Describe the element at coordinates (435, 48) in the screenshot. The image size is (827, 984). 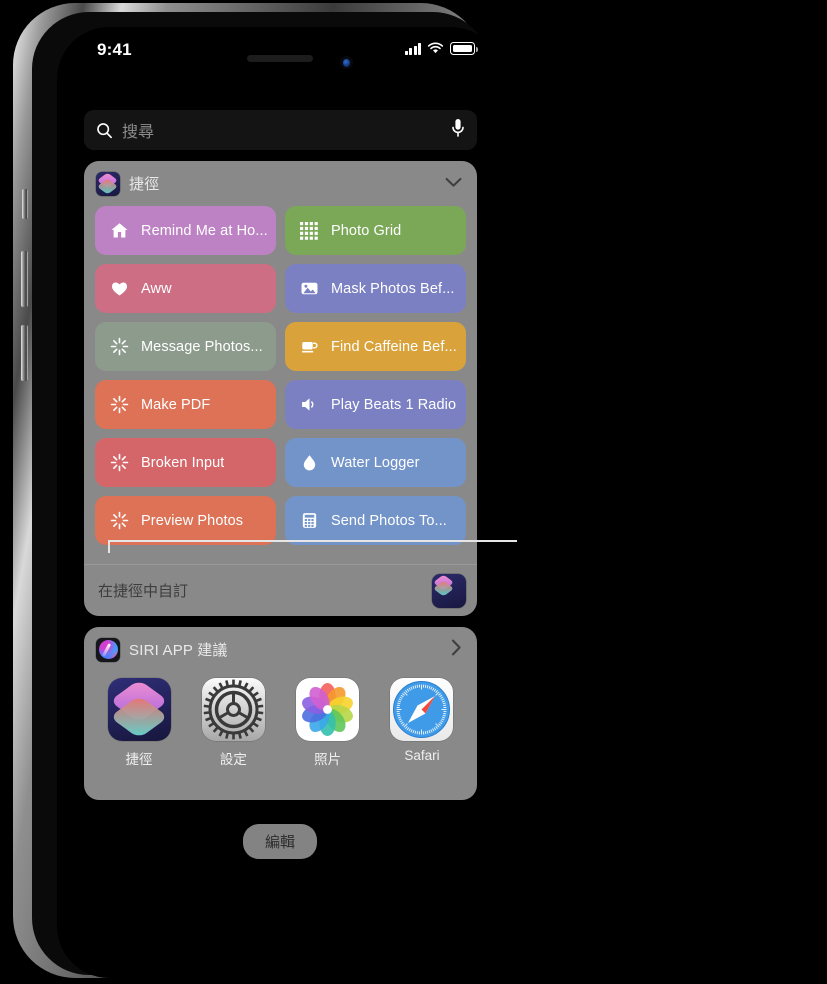
I see `wifi-icon` at that location.